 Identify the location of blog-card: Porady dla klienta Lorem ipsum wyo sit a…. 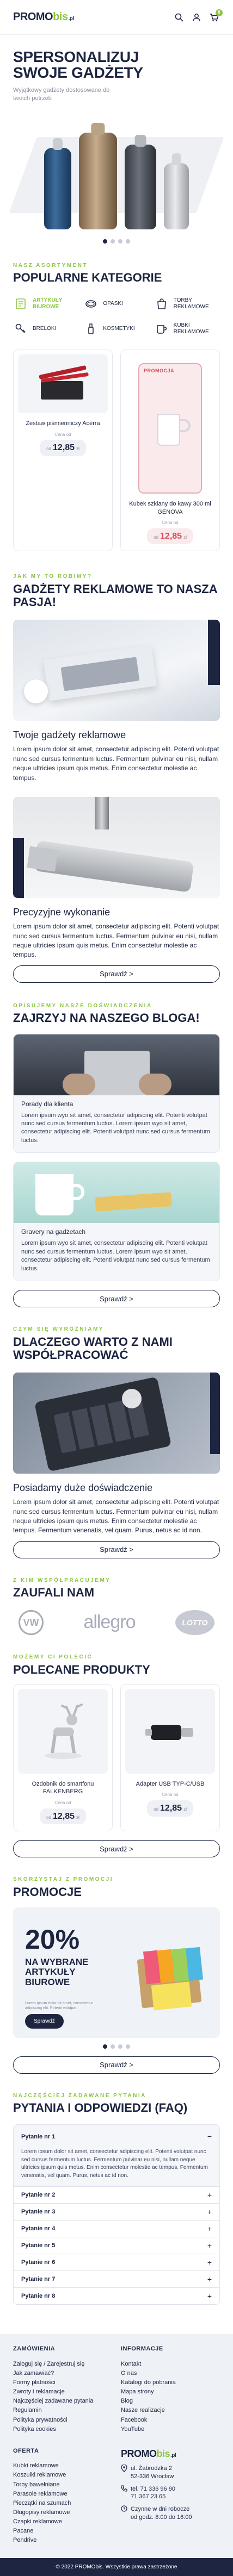
(116, 1093).